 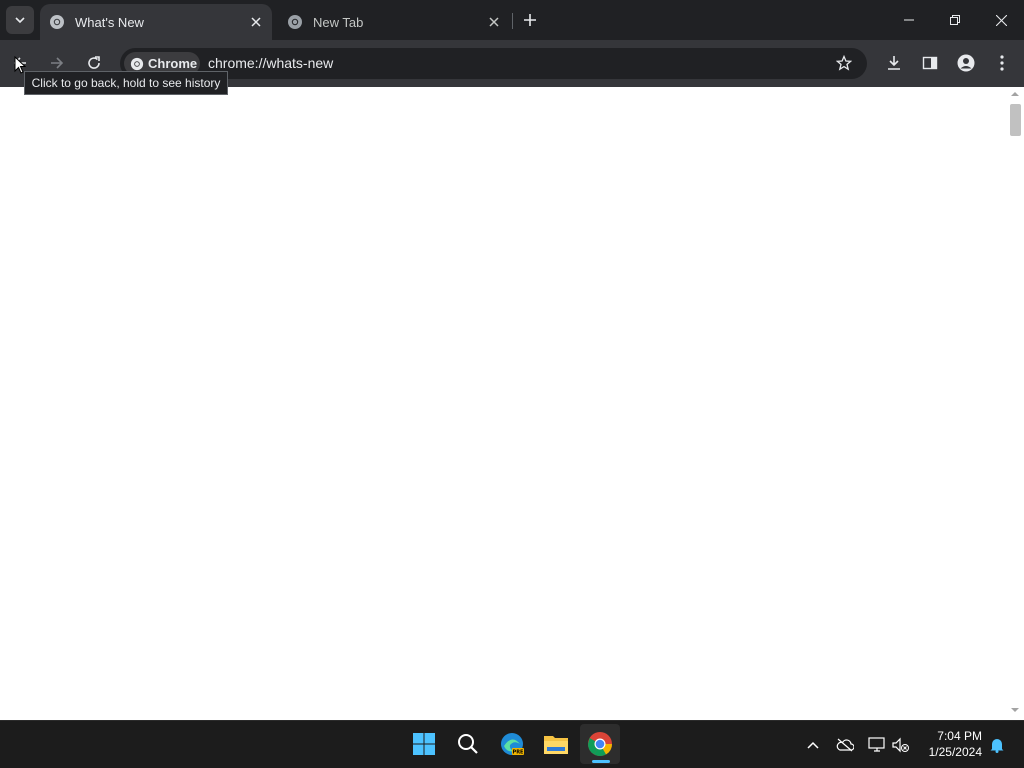 I want to click on tab-search-button, so click(x=20, y=20).